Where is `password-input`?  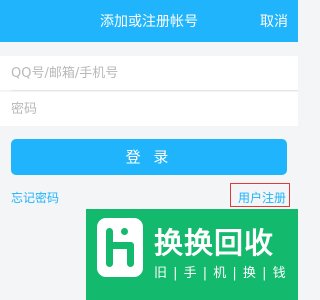 password-input is located at coordinates (149, 109).